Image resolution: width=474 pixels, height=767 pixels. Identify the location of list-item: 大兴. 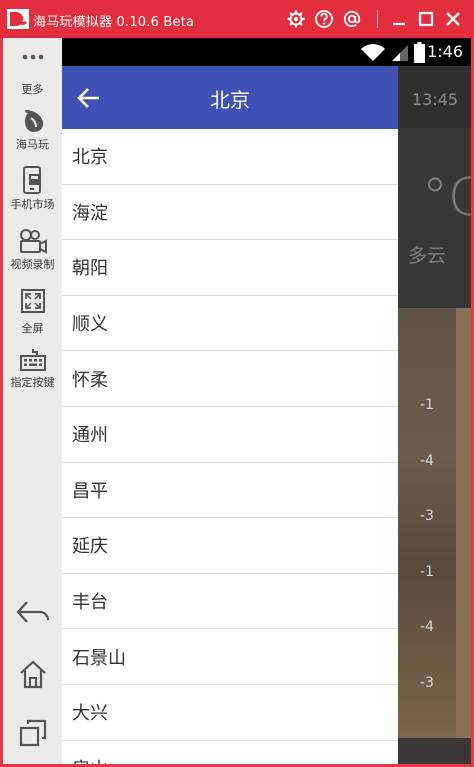
(230, 713).